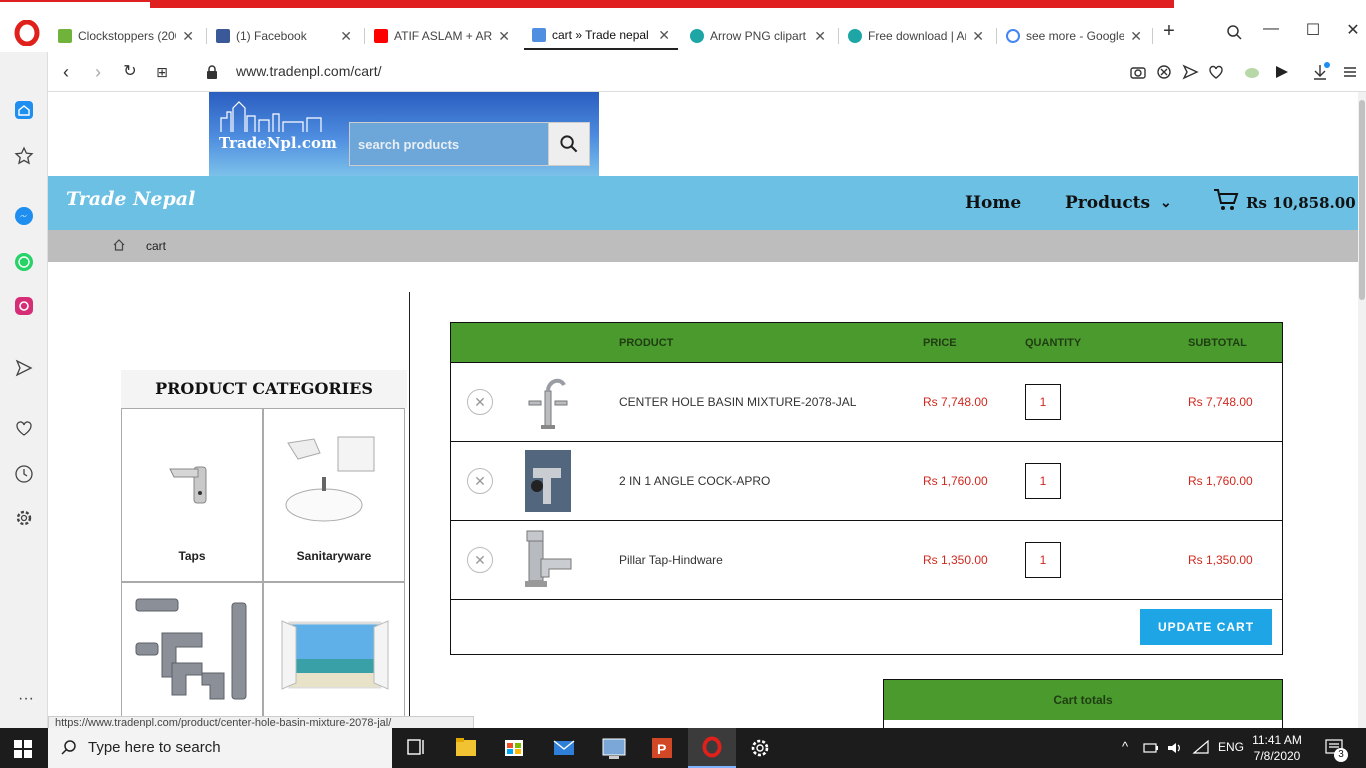 The height and width of the screenshot is (768, 1366). What do you see at coordinates (191, 649) in the screenshot?
I see `pipe-fittings-image` at bounding box center [191, 649].